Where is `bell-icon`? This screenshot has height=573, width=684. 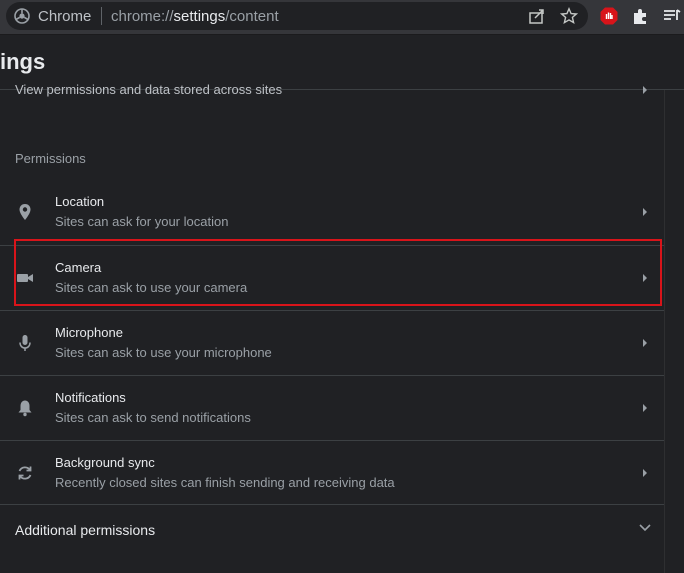 bell-icon is located at coordinates (25, 408).